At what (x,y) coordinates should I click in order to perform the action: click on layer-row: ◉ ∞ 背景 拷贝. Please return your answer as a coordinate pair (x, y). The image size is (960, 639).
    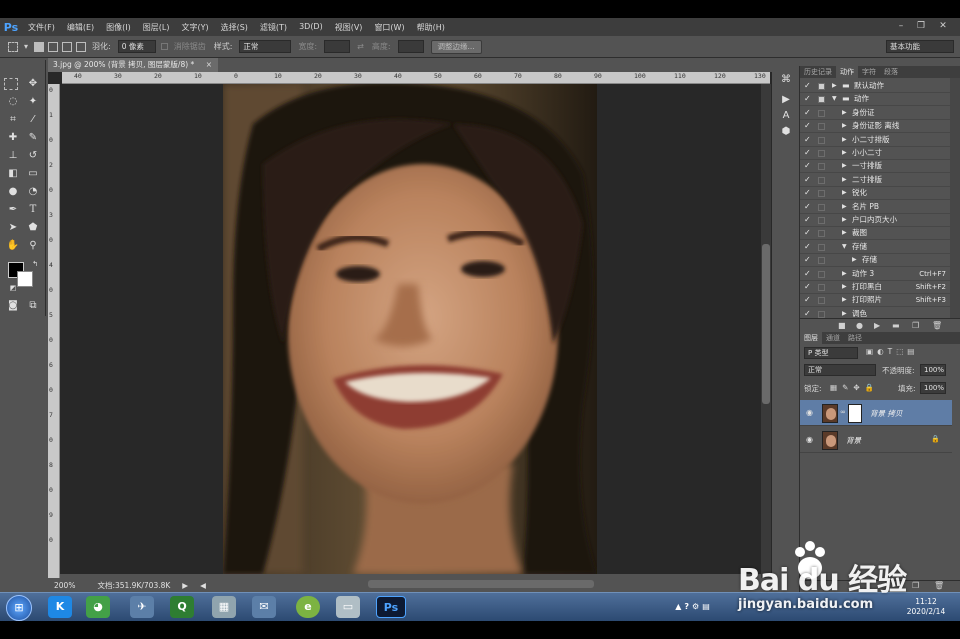
    Looking at the image, I should click on (876, 413).